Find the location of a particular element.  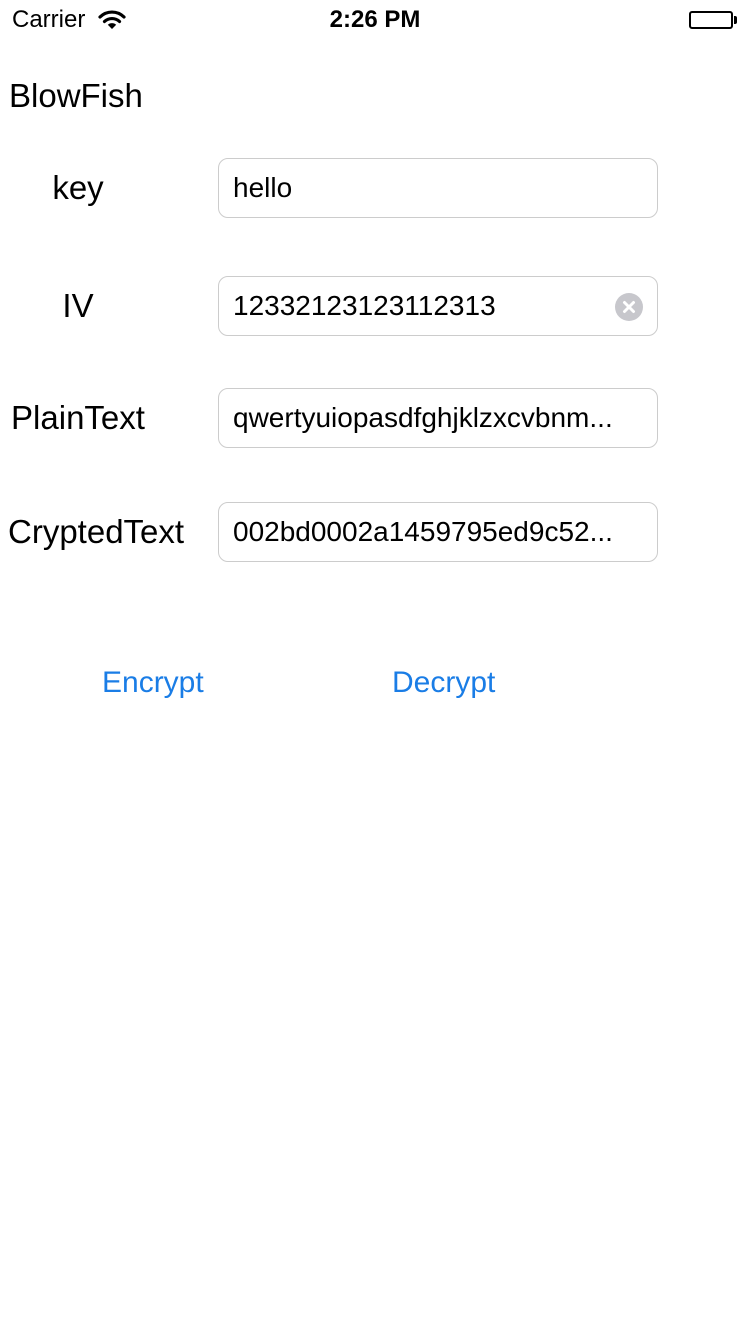

clear-icon is located at coordinates (629, 307).